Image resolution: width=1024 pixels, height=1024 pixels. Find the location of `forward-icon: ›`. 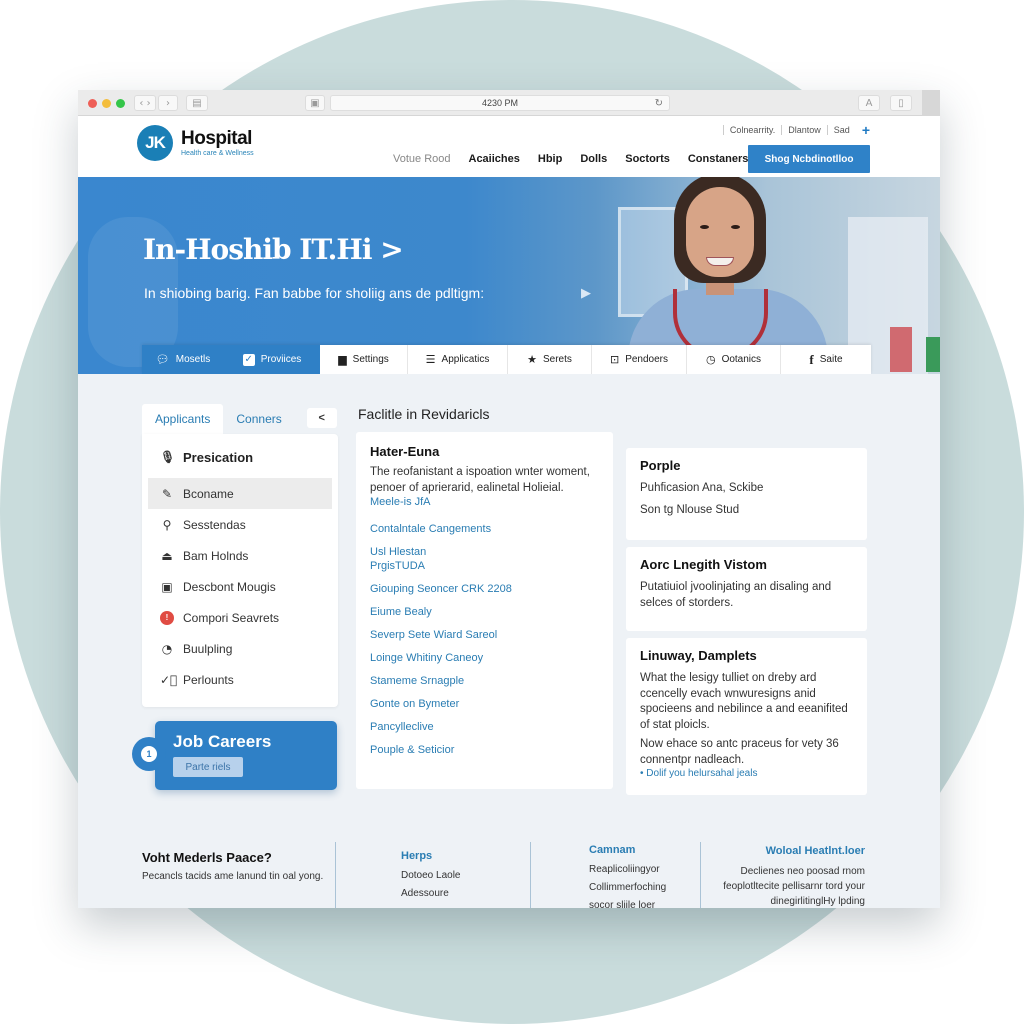

forward-icon: › is located at coordinates (168, 103).